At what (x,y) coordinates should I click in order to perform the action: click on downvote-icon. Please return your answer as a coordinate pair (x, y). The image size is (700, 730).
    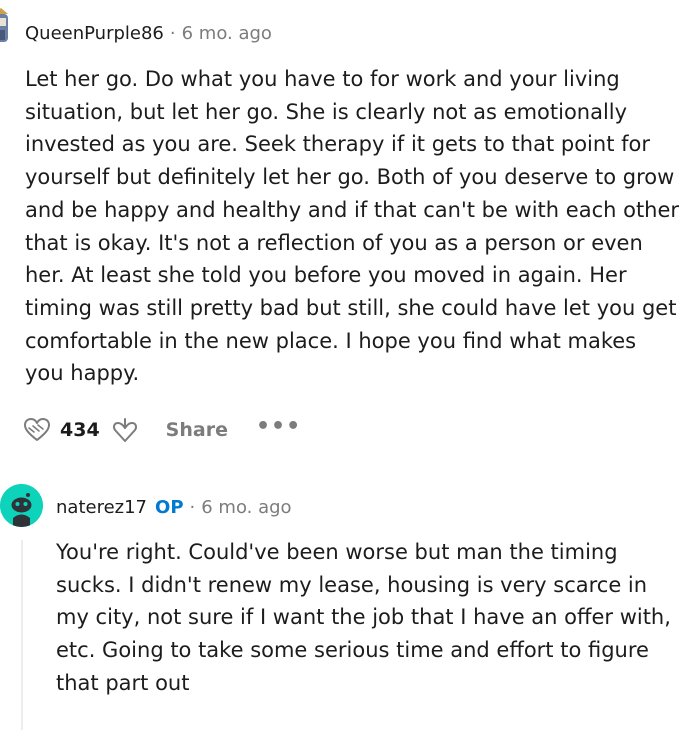
    Looking at the image, I should click on (125, 430).